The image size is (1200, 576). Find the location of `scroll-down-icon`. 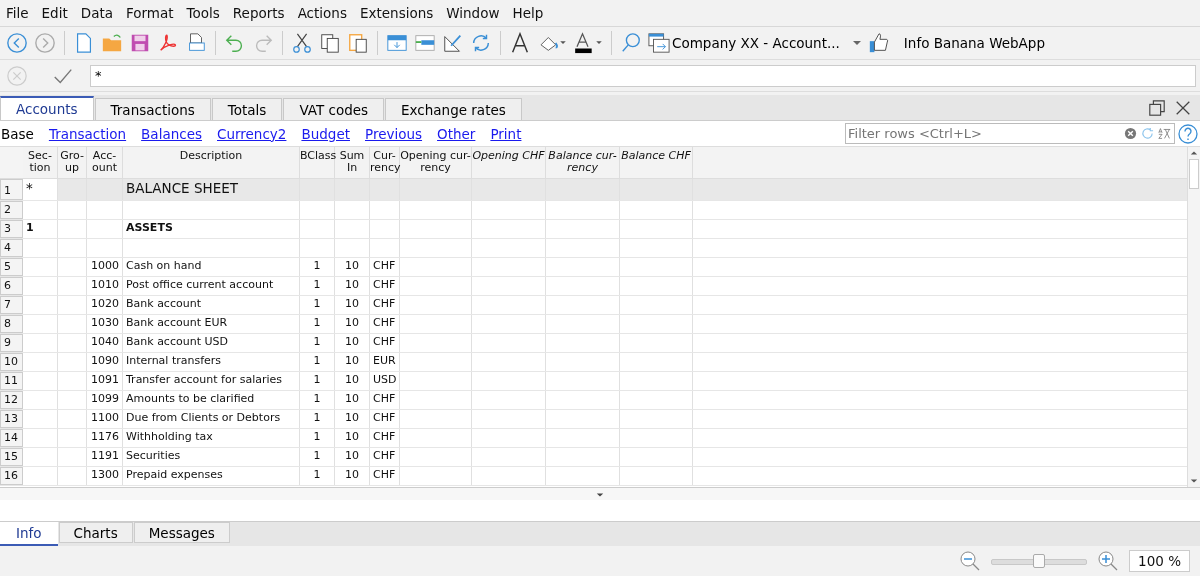

scroll-down-icon is located at coordinates (1194, 481).